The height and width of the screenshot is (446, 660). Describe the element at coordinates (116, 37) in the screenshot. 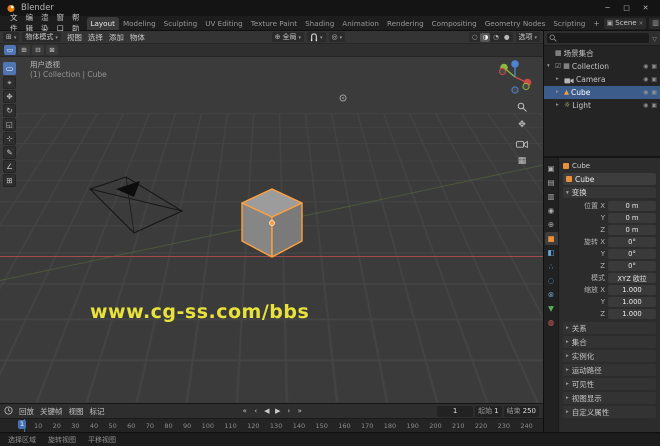

I see `viewport-menu-item: 添加` at that location.